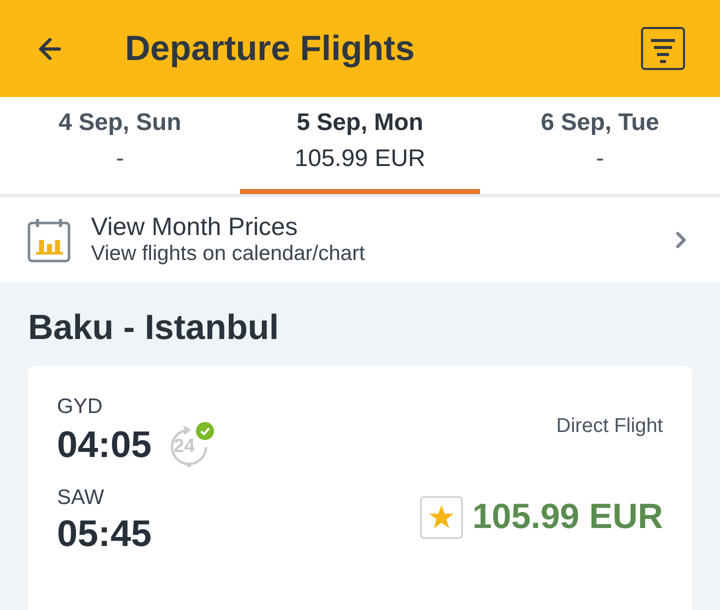  I want to click on arrival-time: 05:45, so click(104, 533).